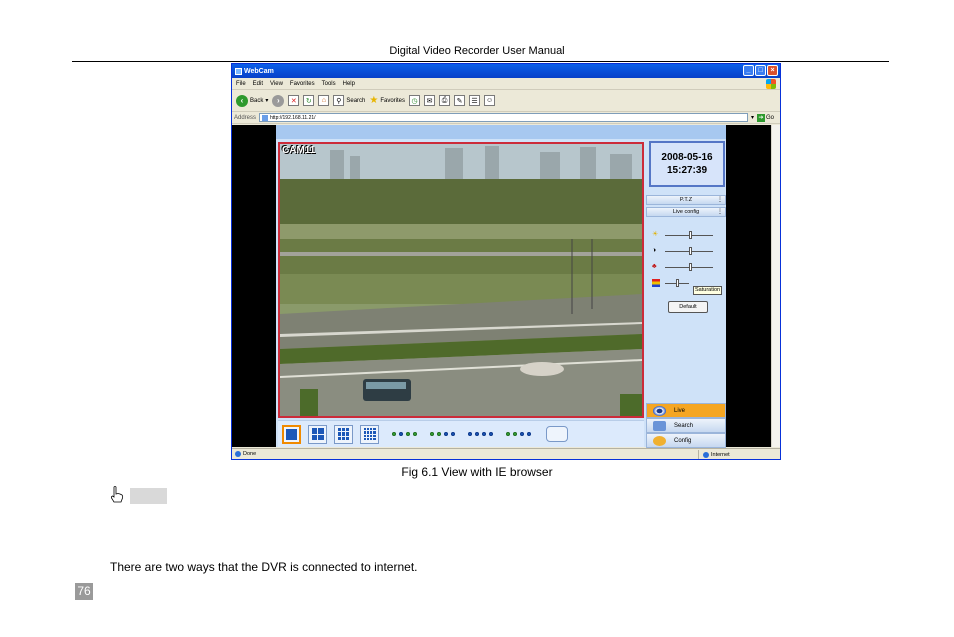  Describe the element at coordinates (477, 472) in the screenshot. I see `figure-caption: Fig 6.1 View with IE browser` at that location.